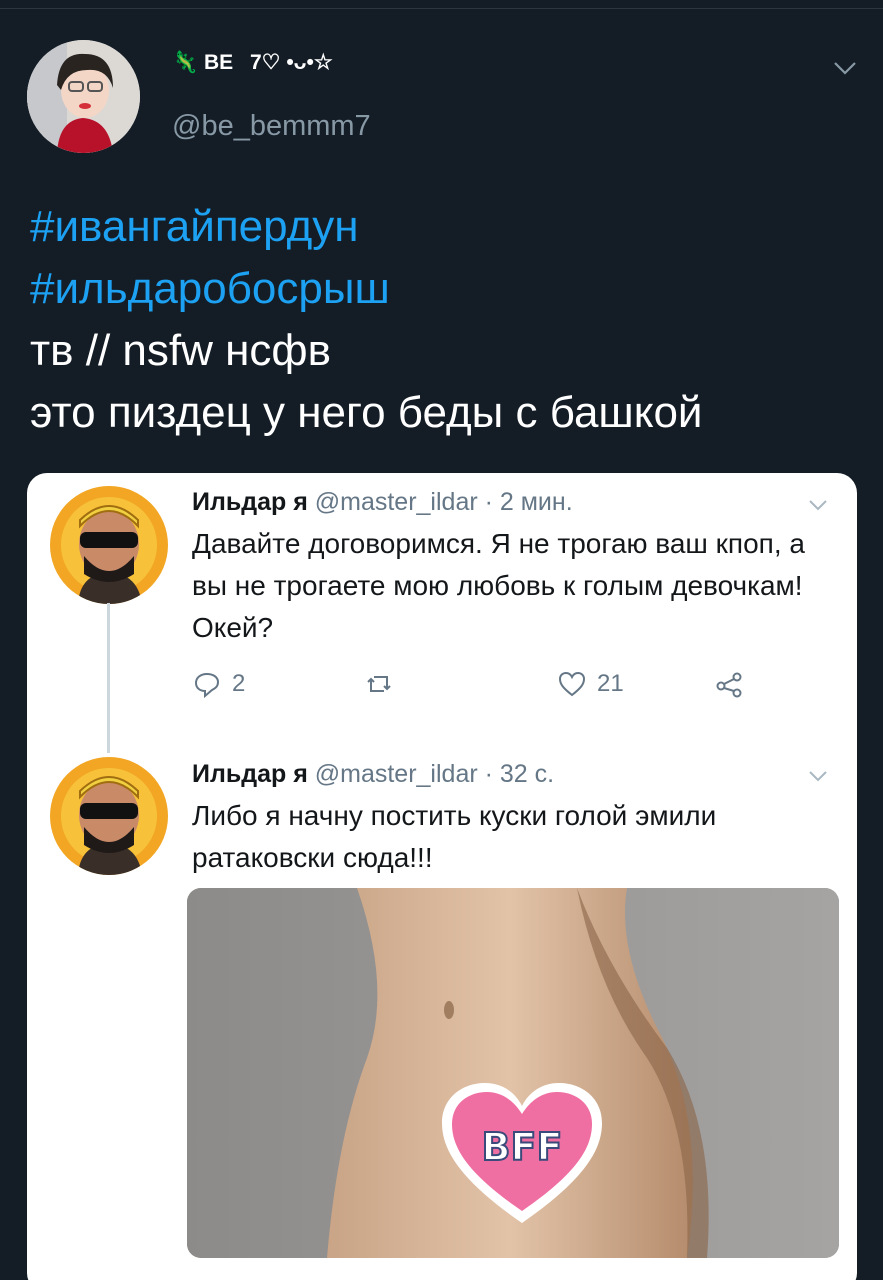 This screenshot has height=1280, width=883. I want to click on reply-icon, so click(207, 685).